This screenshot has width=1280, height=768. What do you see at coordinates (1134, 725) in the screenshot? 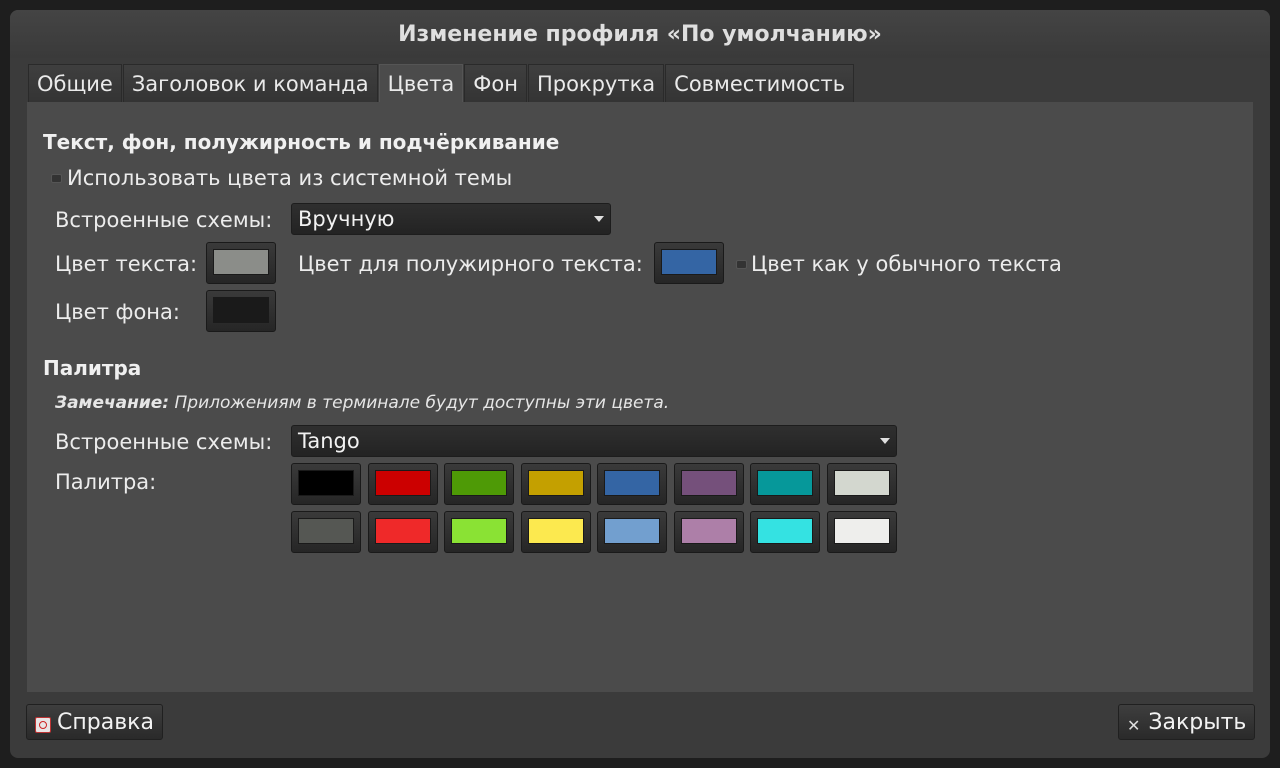
I see `close-icon: ✕` at bounding box center [1134, 725].